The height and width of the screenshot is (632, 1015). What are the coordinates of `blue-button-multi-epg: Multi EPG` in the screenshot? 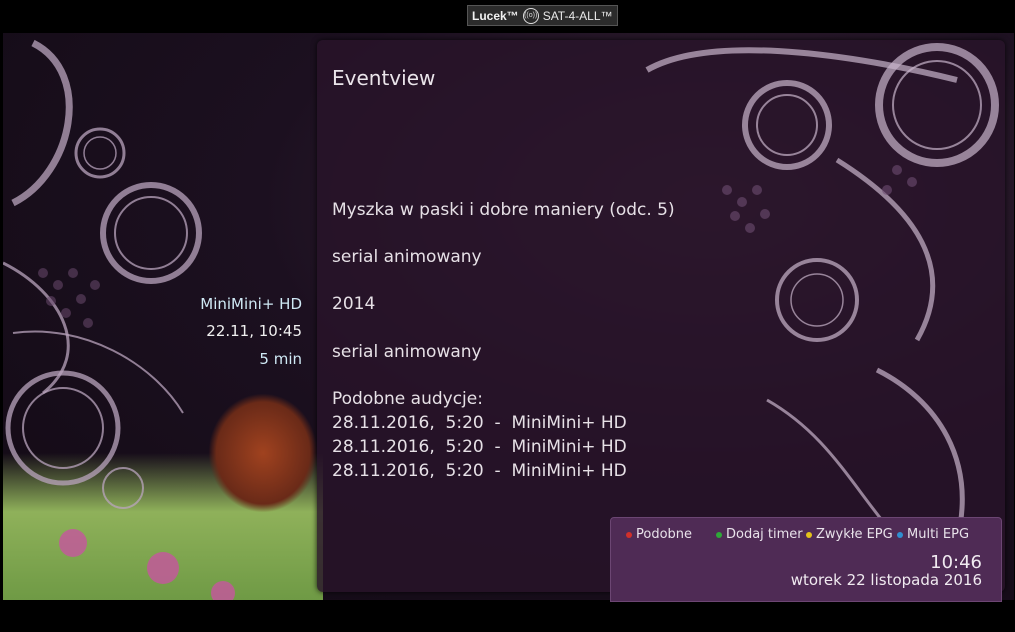 It's located at (933, 534).